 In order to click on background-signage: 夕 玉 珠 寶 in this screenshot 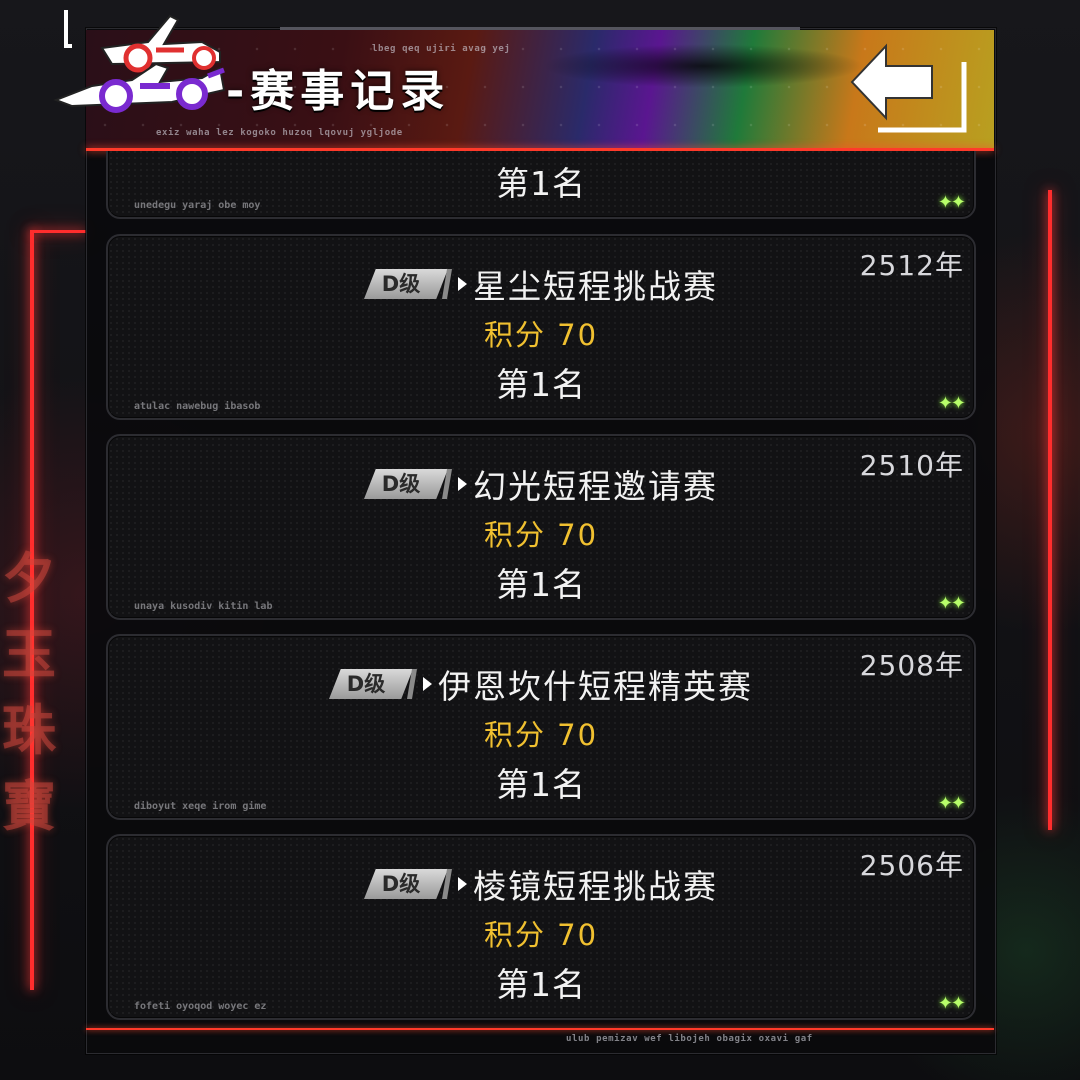, I will do `click(29, 692)`.